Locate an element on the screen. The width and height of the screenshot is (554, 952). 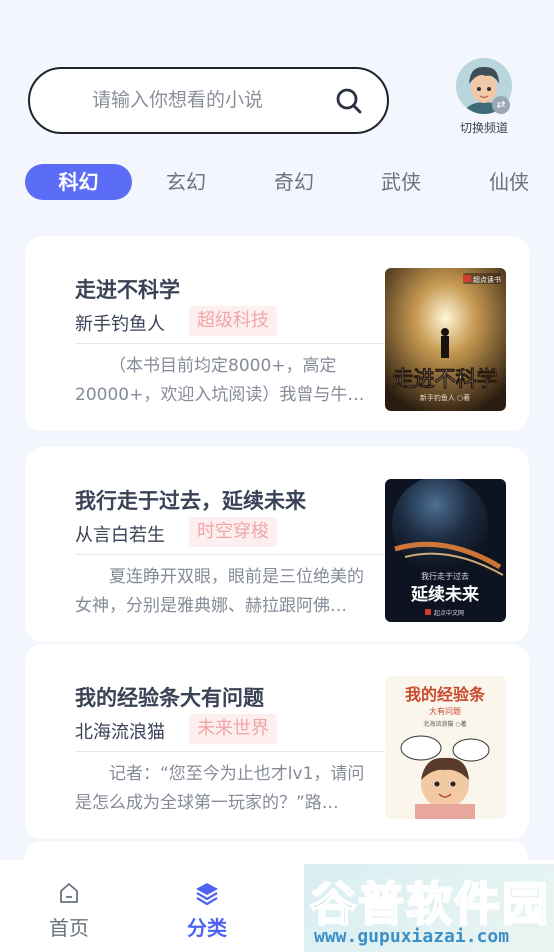
tab-qihuan: 奇幻 is located at coordinates (294, 182).